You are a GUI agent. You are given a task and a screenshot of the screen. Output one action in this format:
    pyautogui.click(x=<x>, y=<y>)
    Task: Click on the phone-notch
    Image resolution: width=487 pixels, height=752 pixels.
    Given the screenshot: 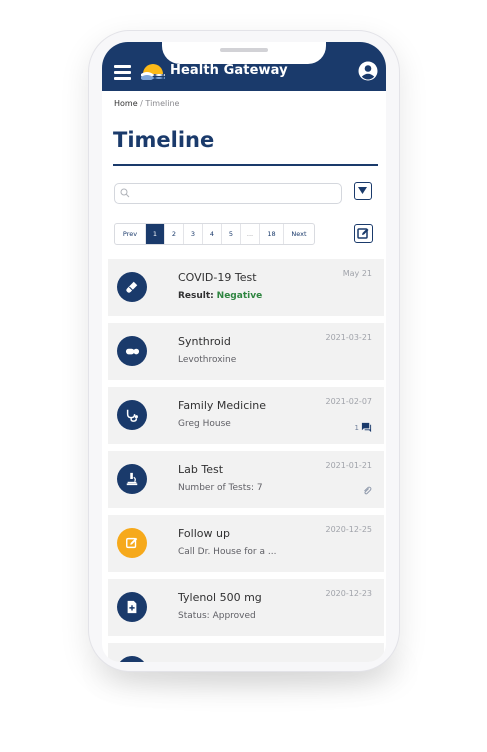 What is the action you would take?
    pyautogui.click(x=244, y=53)
    